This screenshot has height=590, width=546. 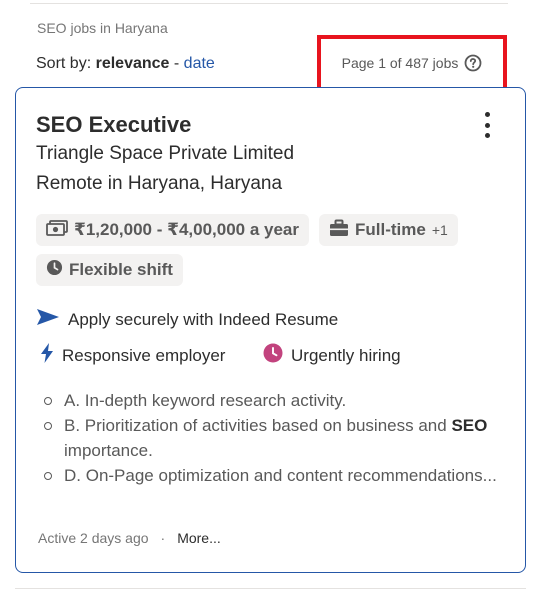 I want to click on salary-tag: ₹1,20,000 - ₹4,00,000 a year, so click(x=172, y=230).